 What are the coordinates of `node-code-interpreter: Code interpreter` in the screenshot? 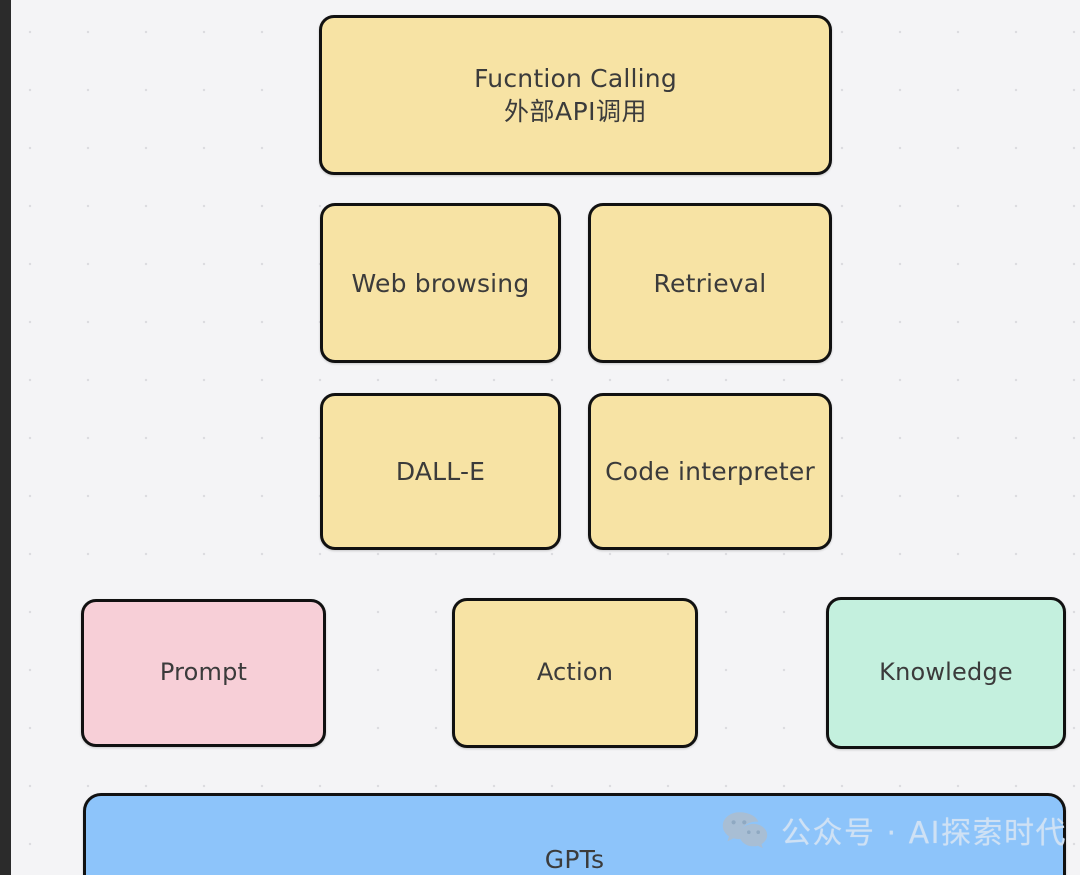 It's located at (710, 471).